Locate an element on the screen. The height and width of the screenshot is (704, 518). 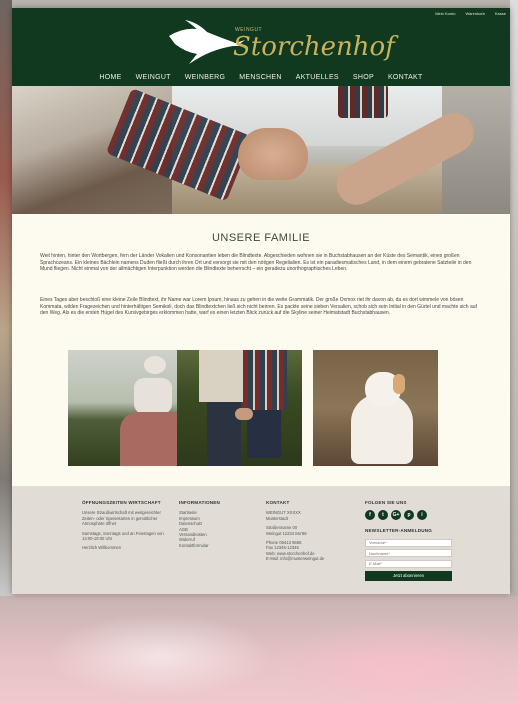
top-links: Mein Konto Warenkorb Kasse is located at coordinates (470, 13).